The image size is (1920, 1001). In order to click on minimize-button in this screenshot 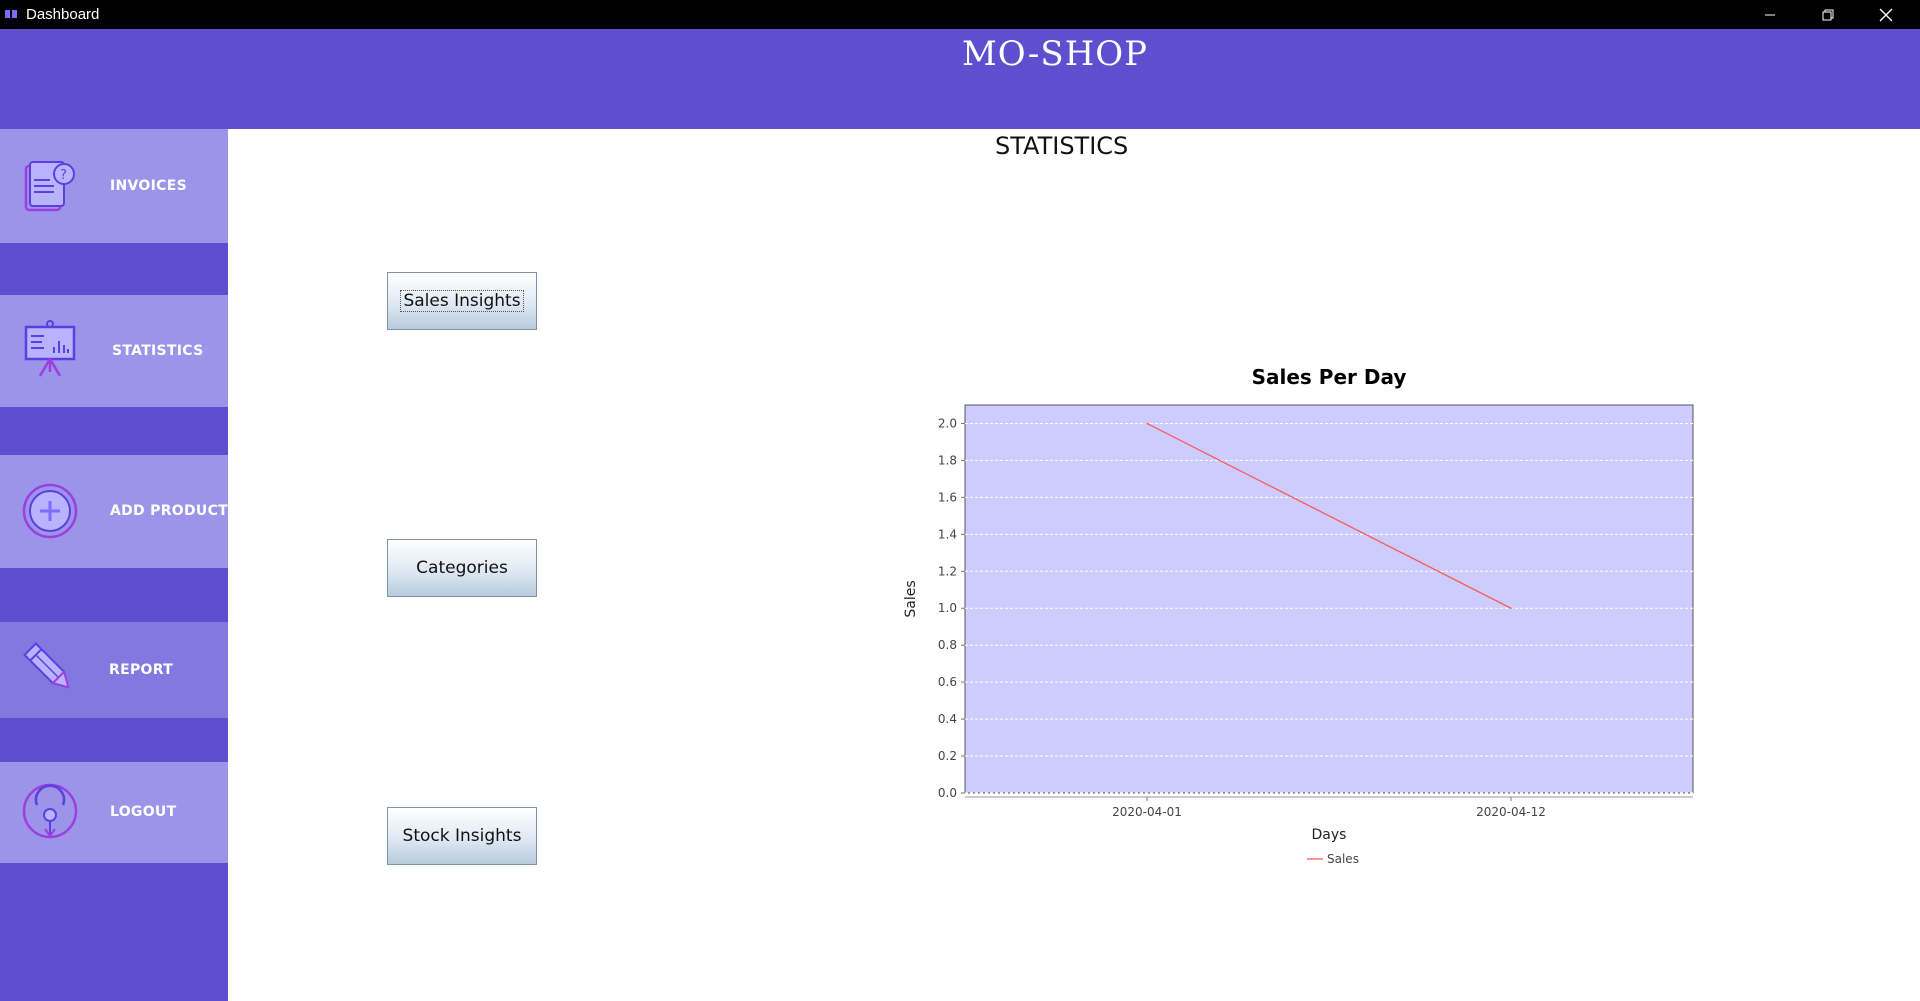, I will do `click(1770, 14)`.